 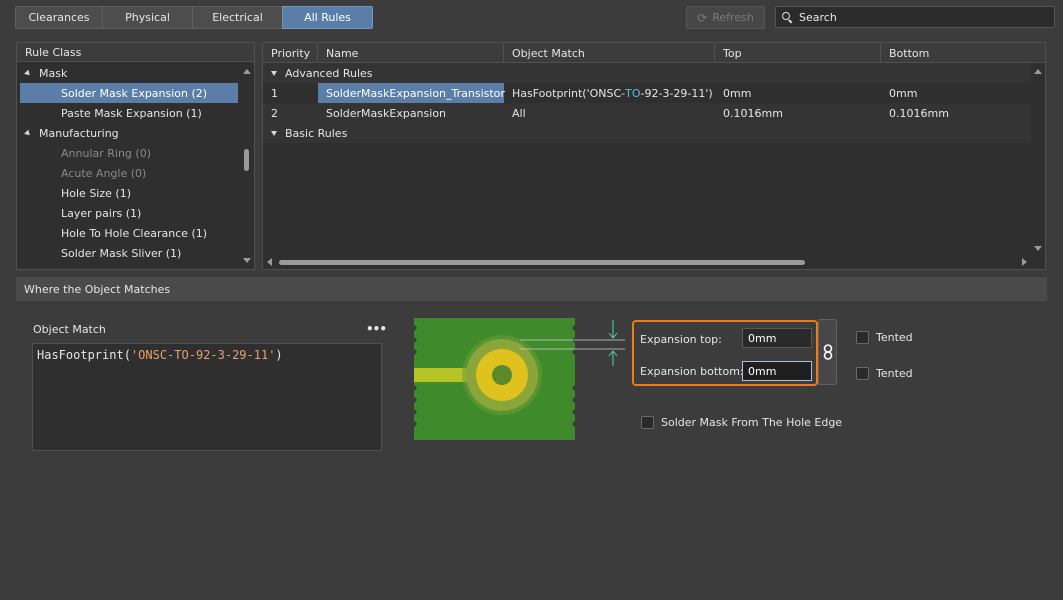 I want to click on object-match-query-editor: HasFootprint('ONSC-TO-92-3-29-11'), so click(x=207, y=397).